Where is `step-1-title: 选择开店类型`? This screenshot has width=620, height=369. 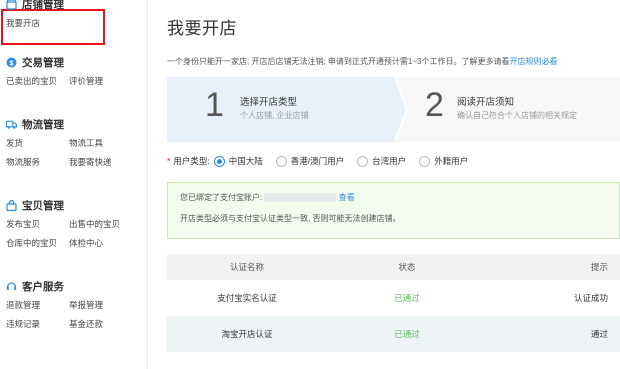 step-1-title: 选择开店类型 is located at coordinates (269, 102).